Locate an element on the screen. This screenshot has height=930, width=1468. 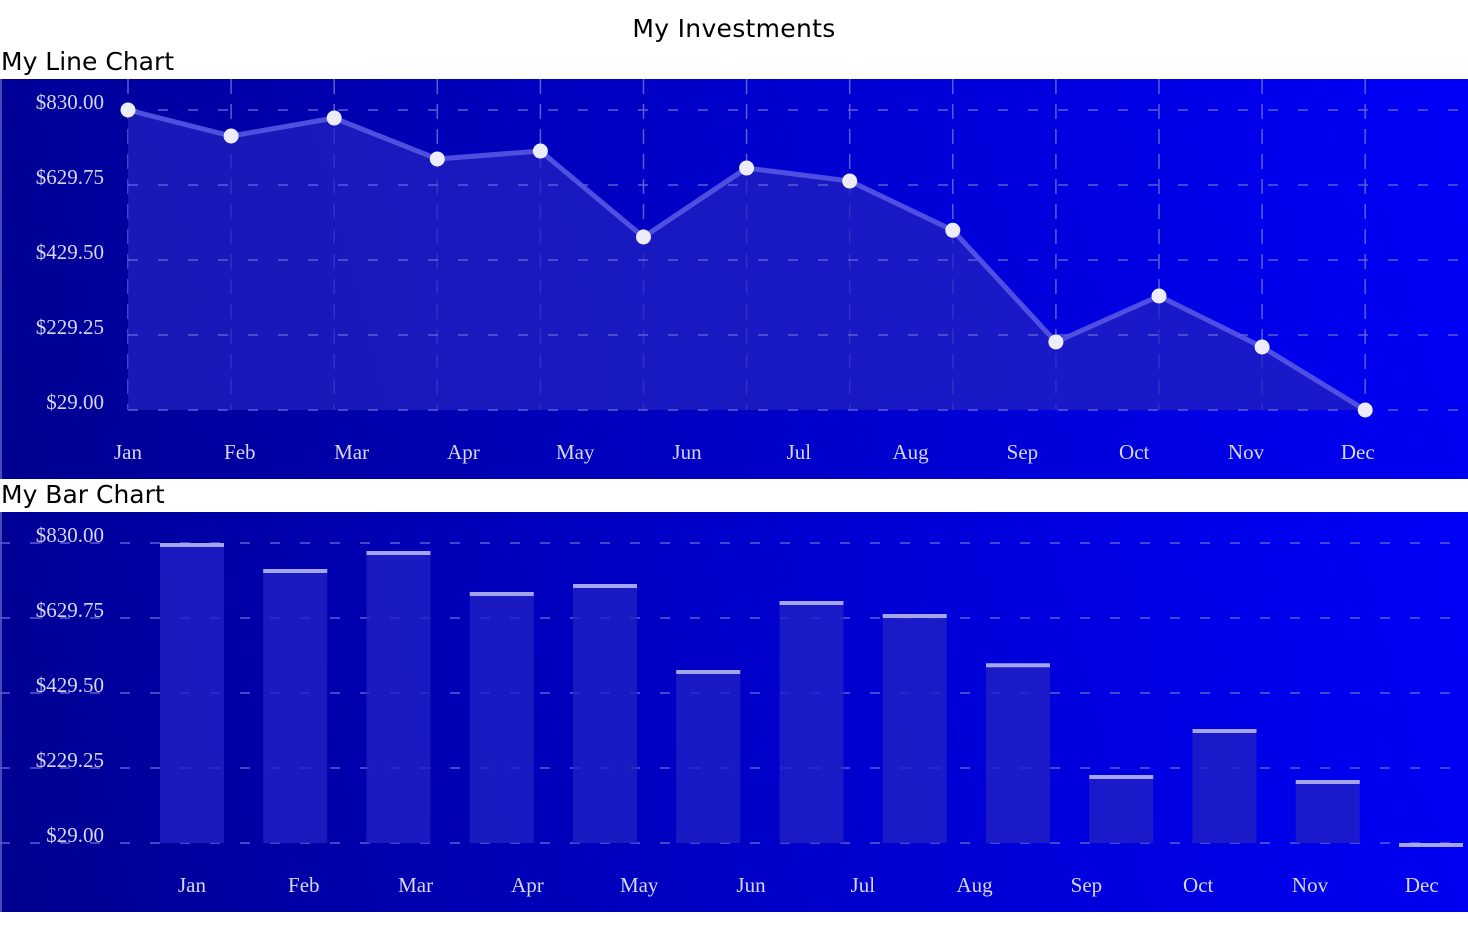
bar-chart-title: My Bar Chart is located at coordinates (83, 494).